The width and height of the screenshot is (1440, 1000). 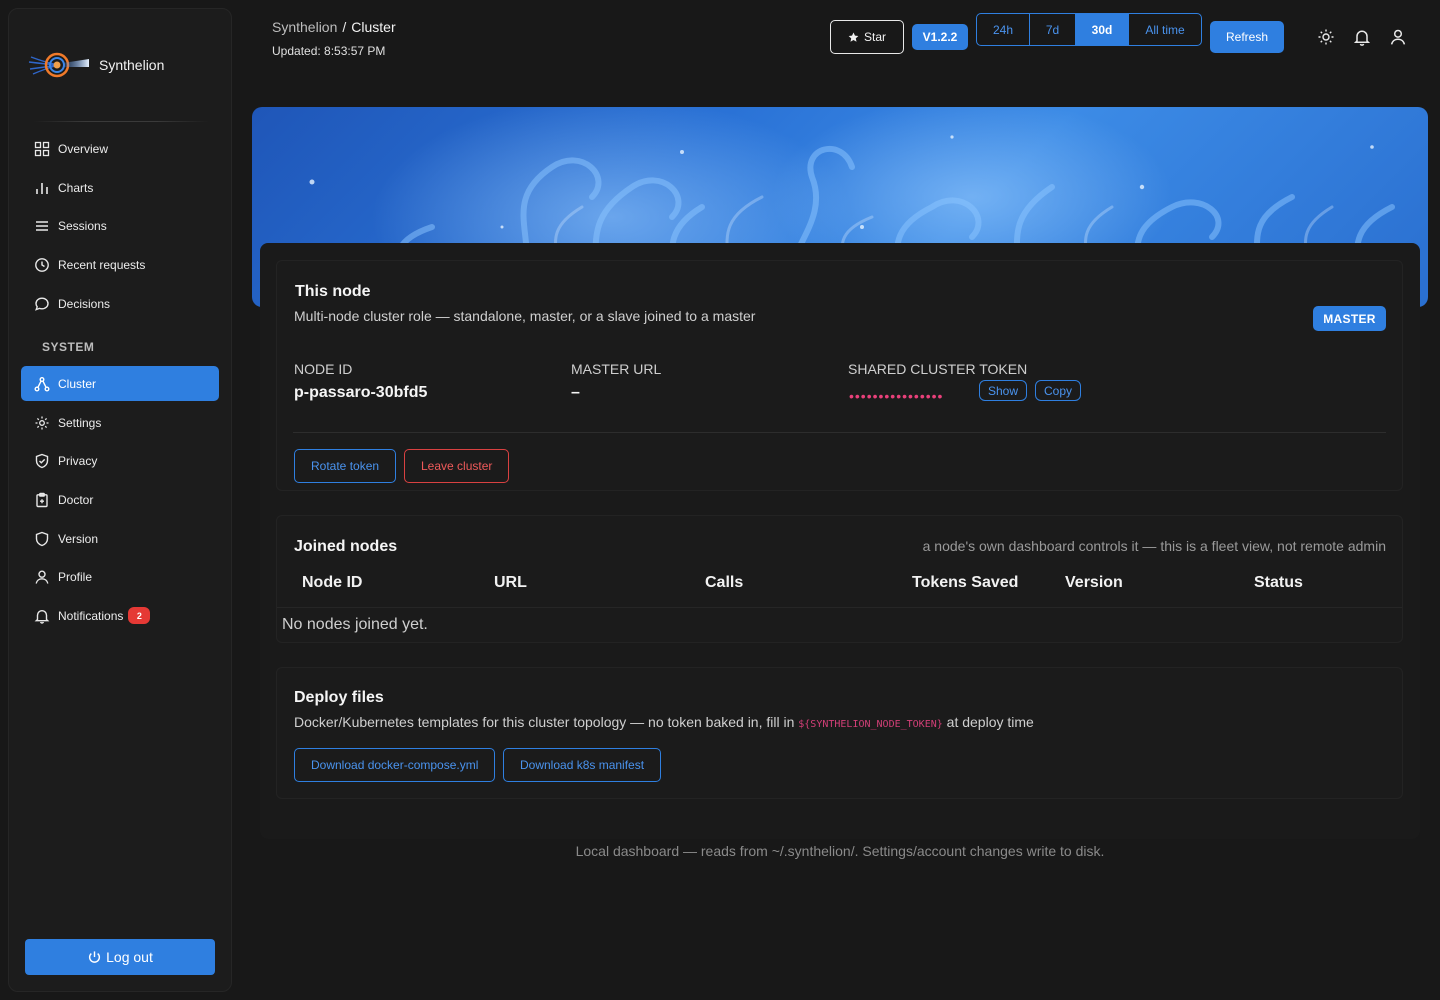 I want to click on sidebar-item-label: Notifications, so click(x=91, y=615).